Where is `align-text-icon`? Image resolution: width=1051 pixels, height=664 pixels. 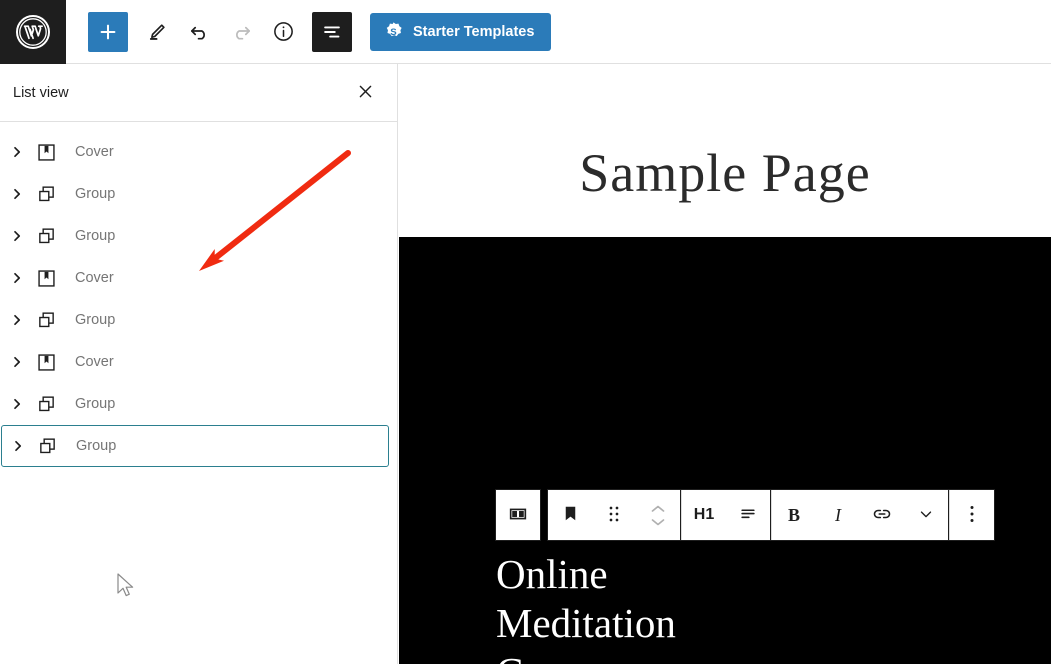
align-text-icon is located at coordinates (748, 515).